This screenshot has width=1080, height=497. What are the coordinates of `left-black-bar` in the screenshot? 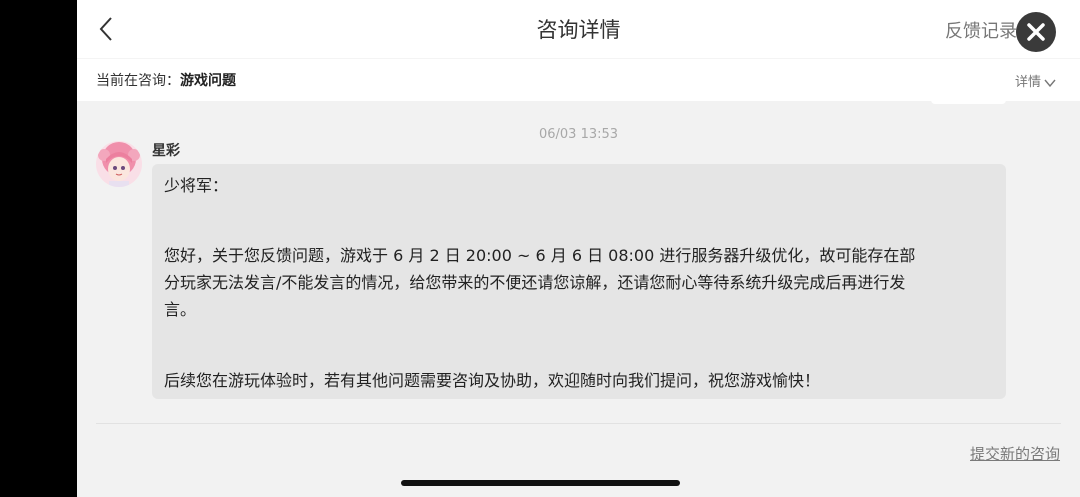 It's located at (38, 248).